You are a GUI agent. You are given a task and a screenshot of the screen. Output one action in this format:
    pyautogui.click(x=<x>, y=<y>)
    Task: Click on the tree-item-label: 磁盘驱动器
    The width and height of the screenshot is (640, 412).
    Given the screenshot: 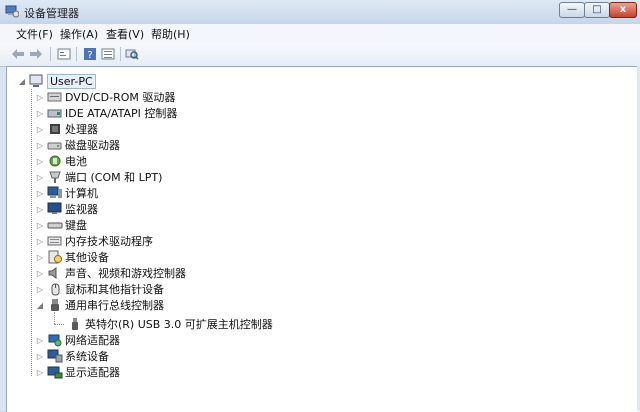 What is the action you would take?
    pyautogui.click(x=92, y=145)
    